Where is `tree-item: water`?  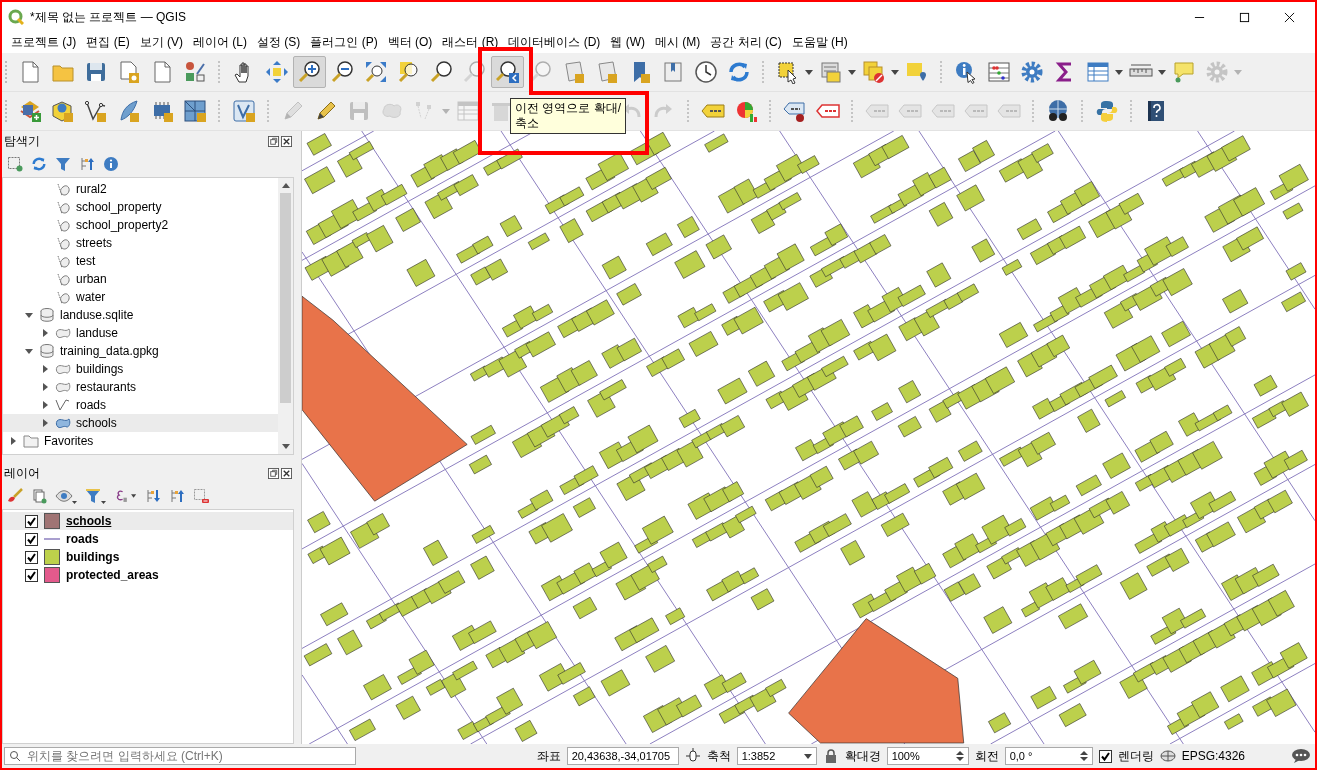 tree-item: water is located at coordinates (140, 297).